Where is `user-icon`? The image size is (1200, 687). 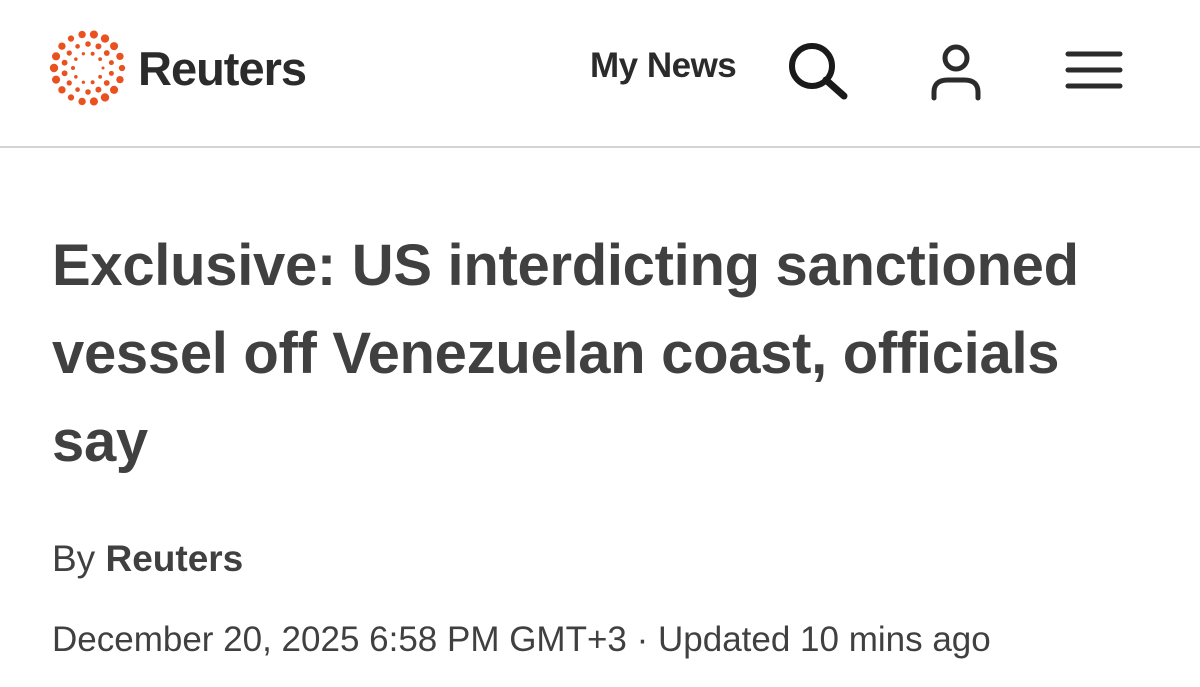 user-icon is located at coordinates (956, 72).